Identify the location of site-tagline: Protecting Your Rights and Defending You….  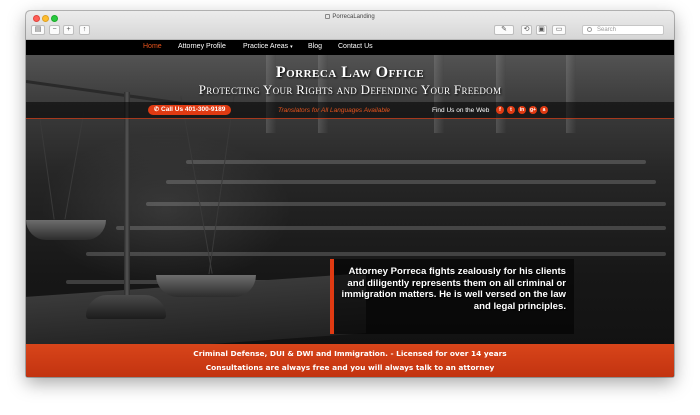
(350, 89).